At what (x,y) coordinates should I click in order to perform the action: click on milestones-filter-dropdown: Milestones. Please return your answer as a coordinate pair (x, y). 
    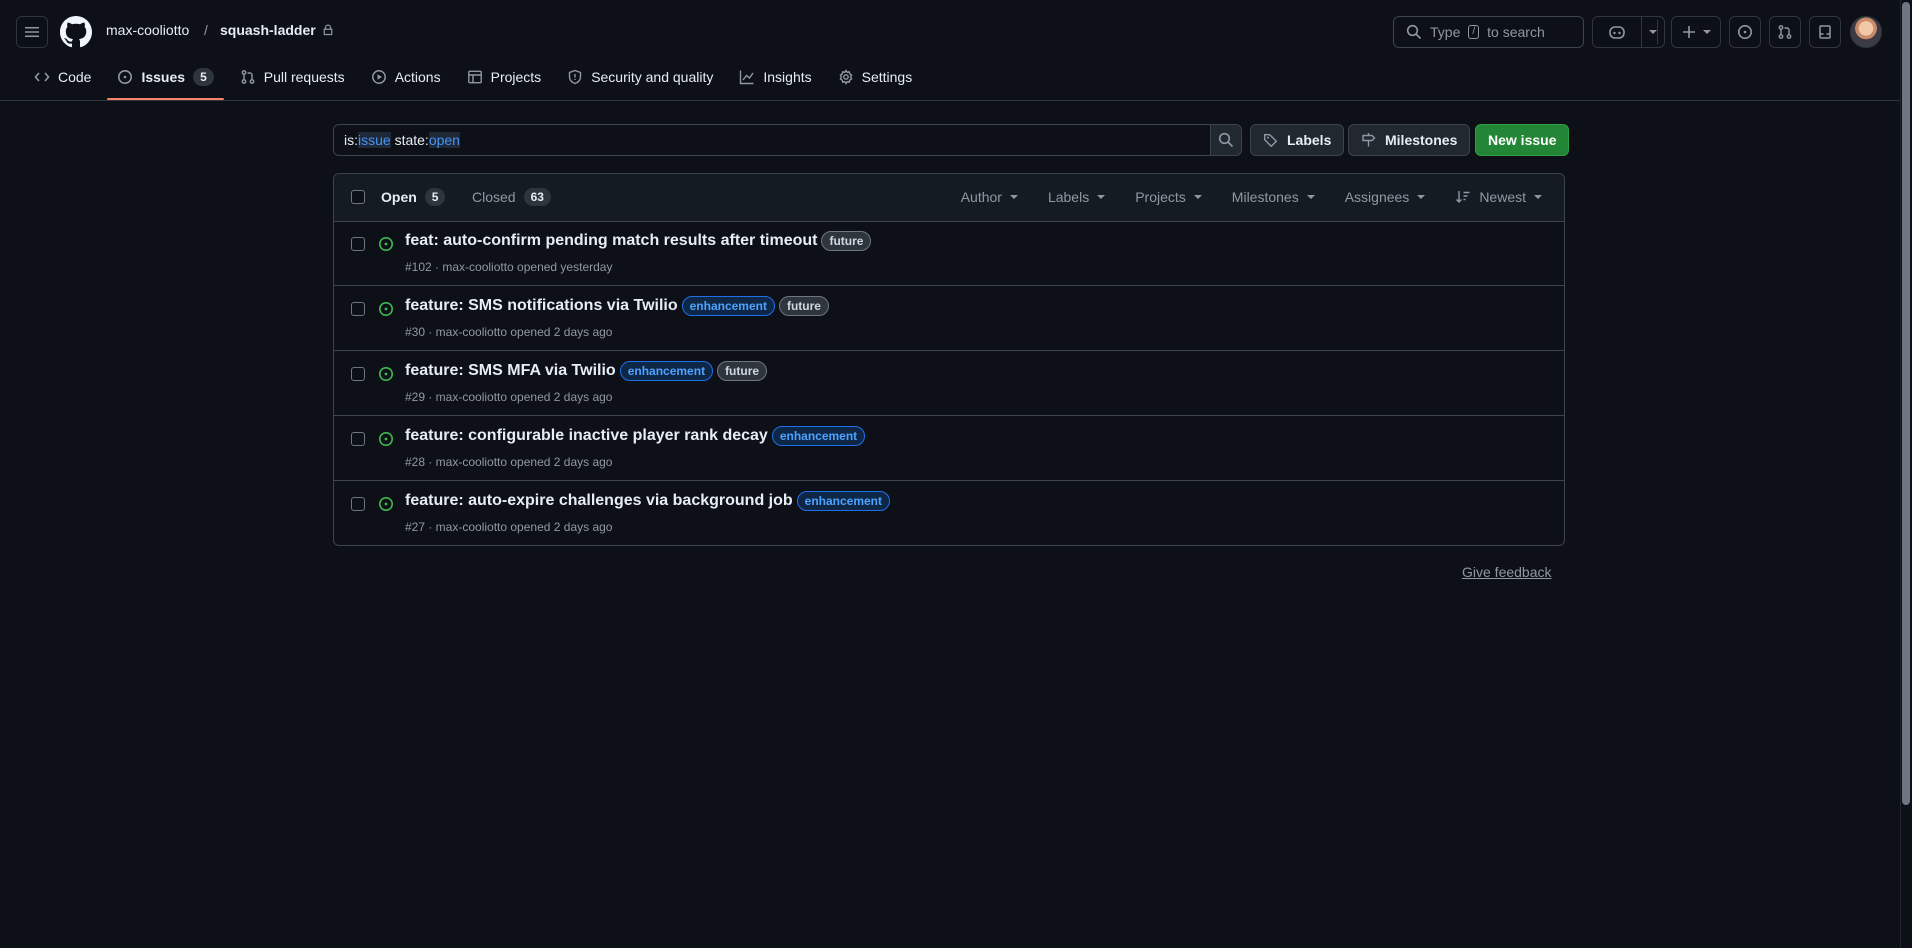
    Looking at the image, I should click on (1273, 197).